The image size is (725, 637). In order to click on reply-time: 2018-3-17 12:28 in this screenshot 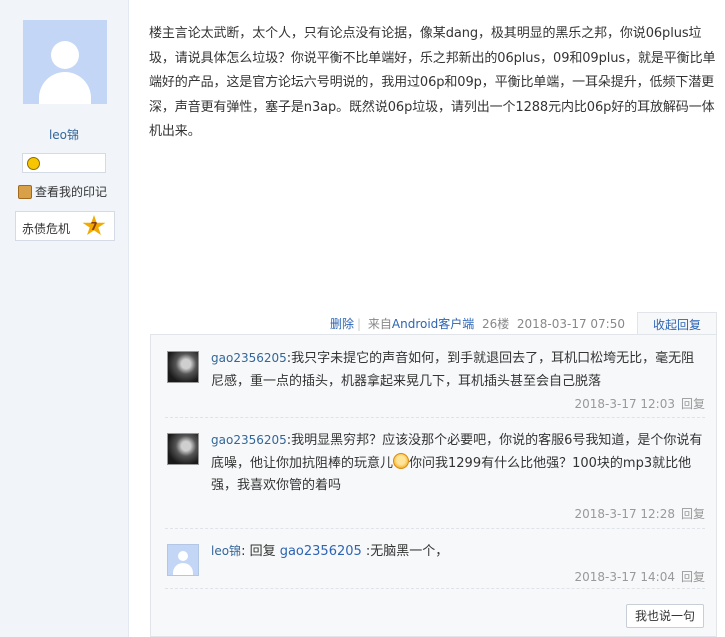, I will do `click(624, 514)`.